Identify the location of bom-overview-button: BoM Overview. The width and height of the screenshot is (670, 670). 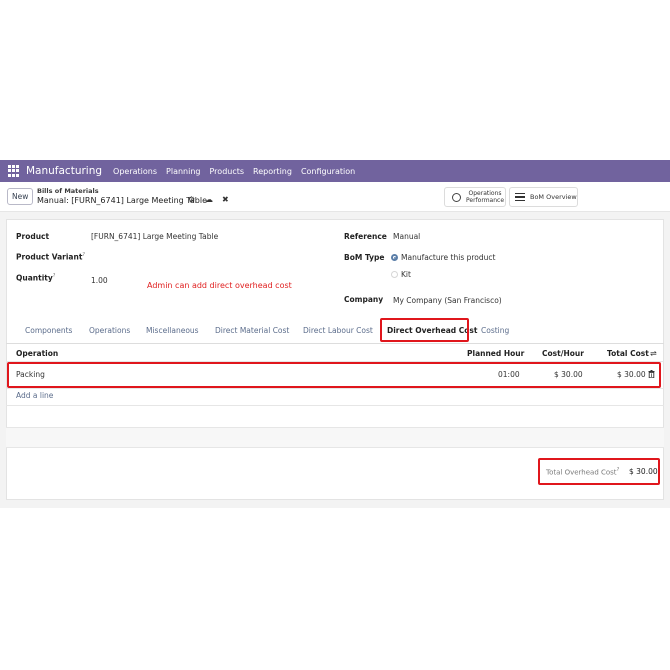
(543, 197).